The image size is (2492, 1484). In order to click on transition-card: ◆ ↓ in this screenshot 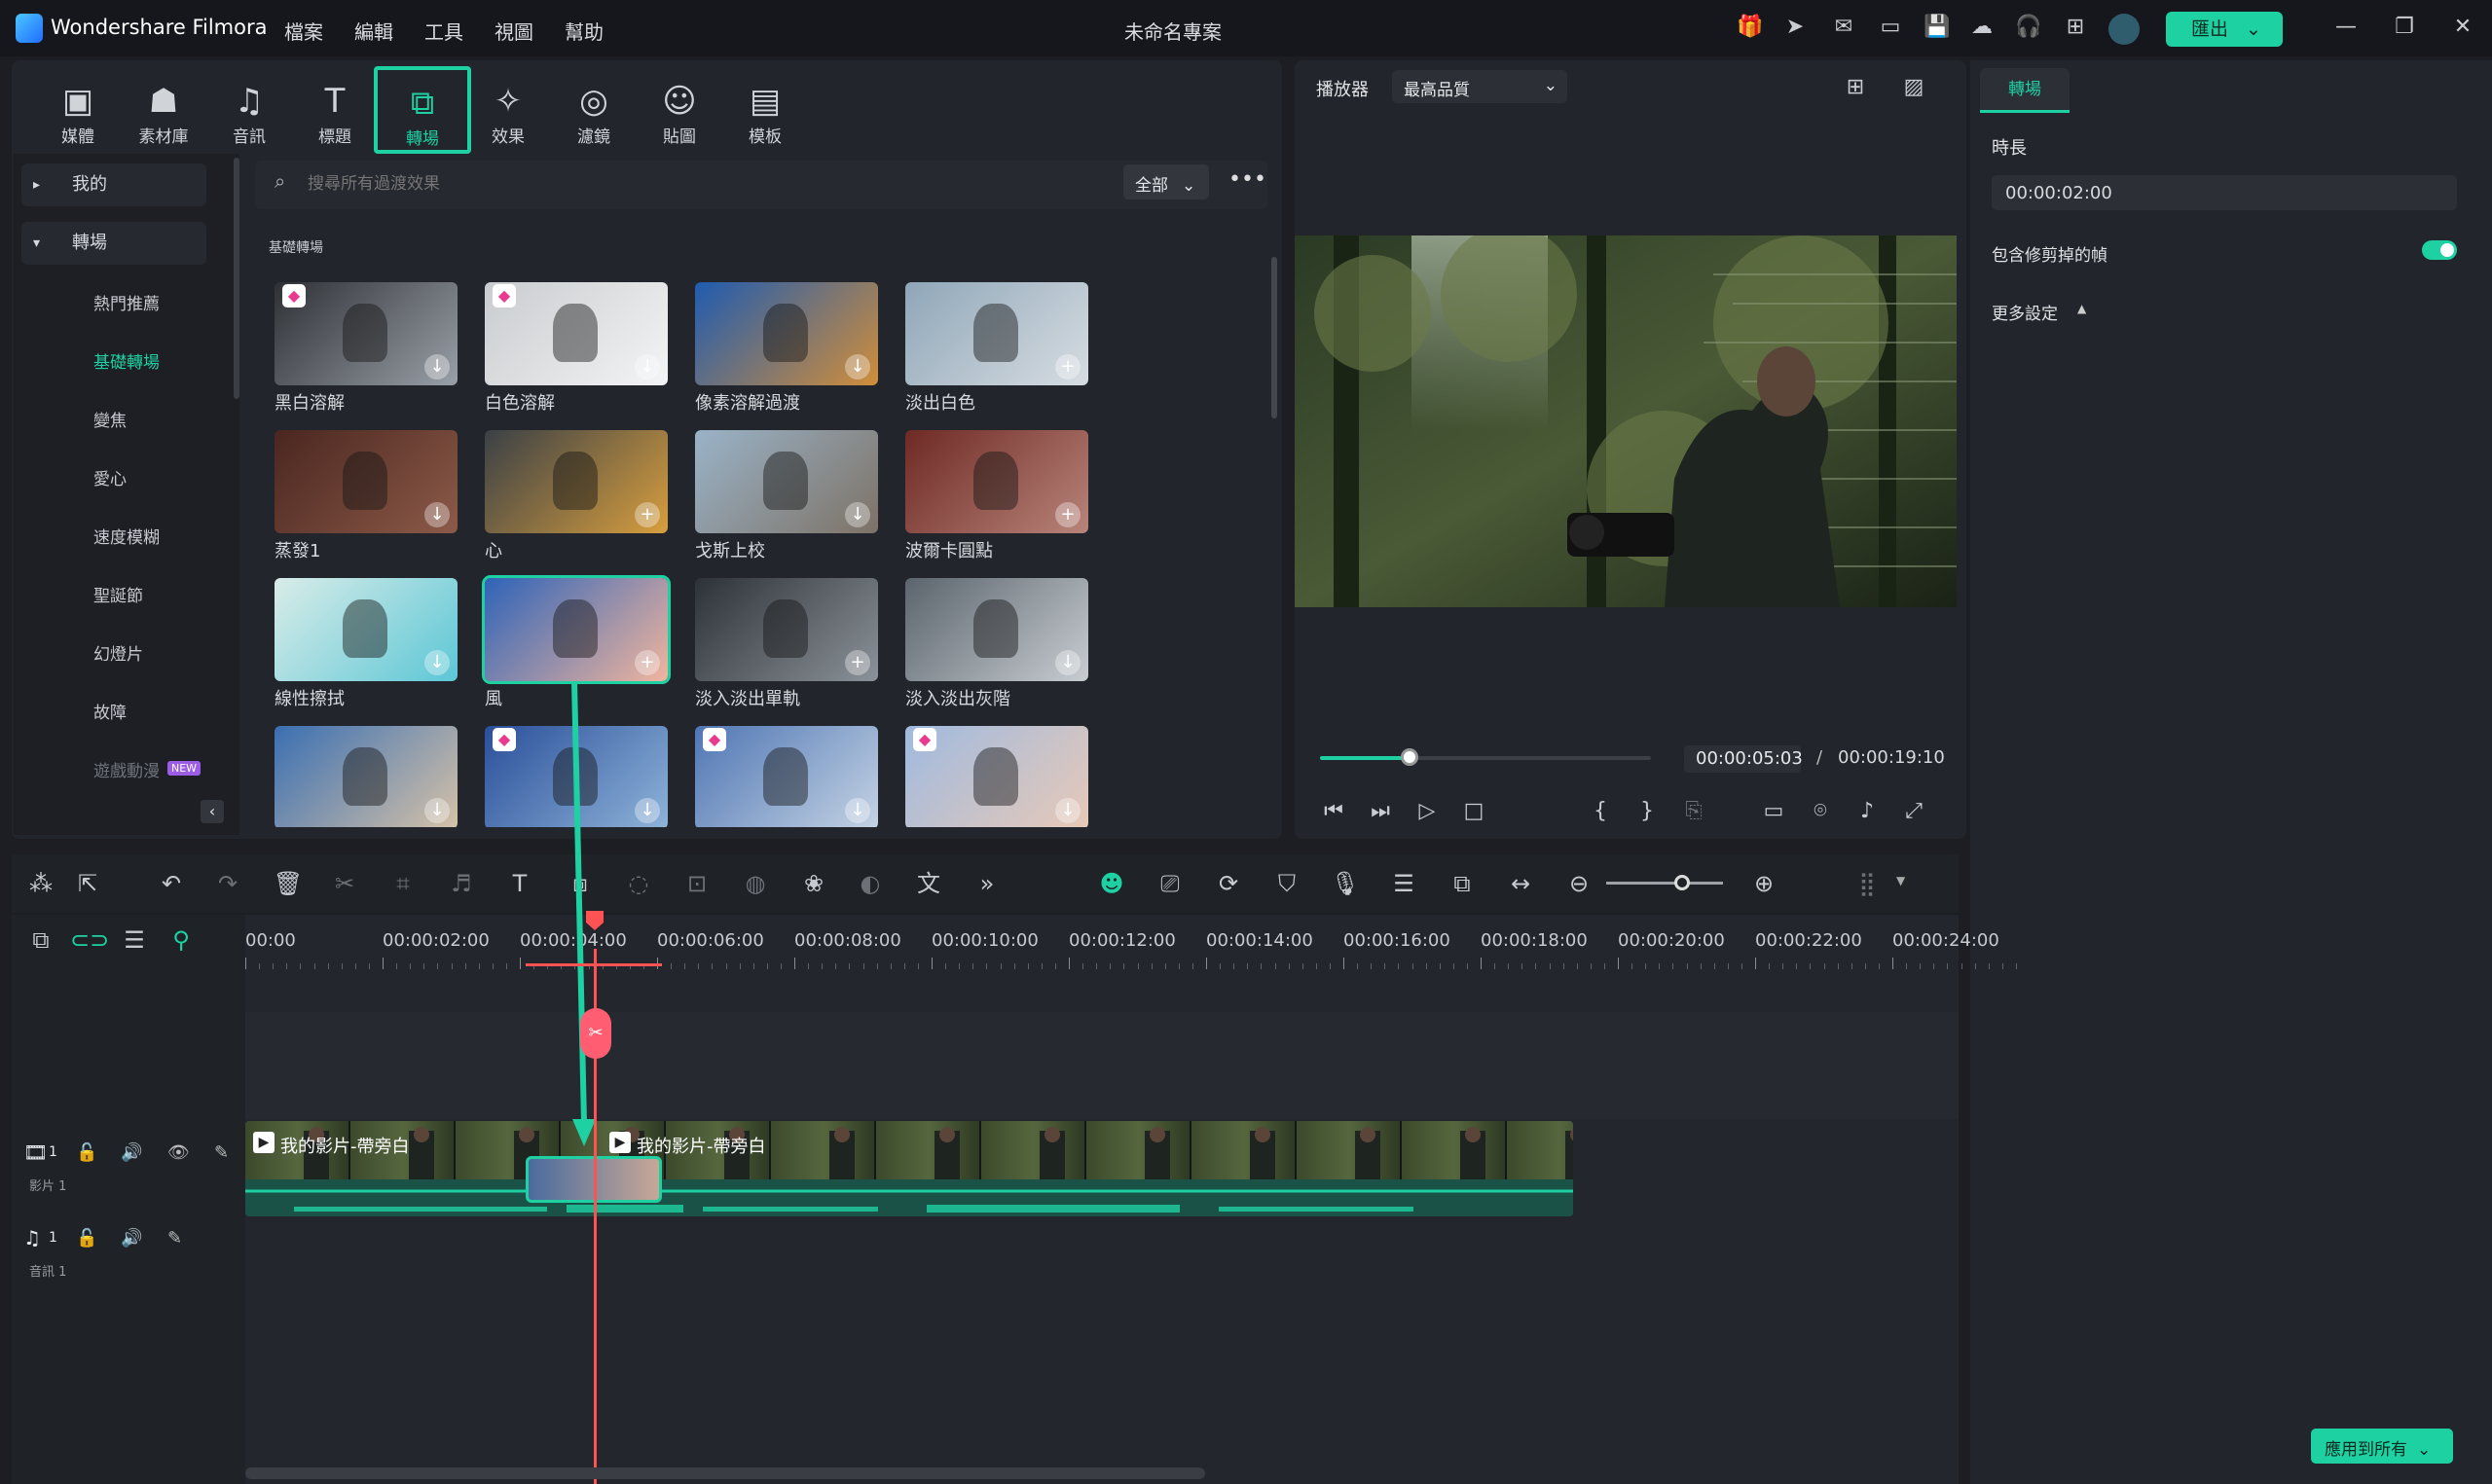, I will do `click(996, 777)`.